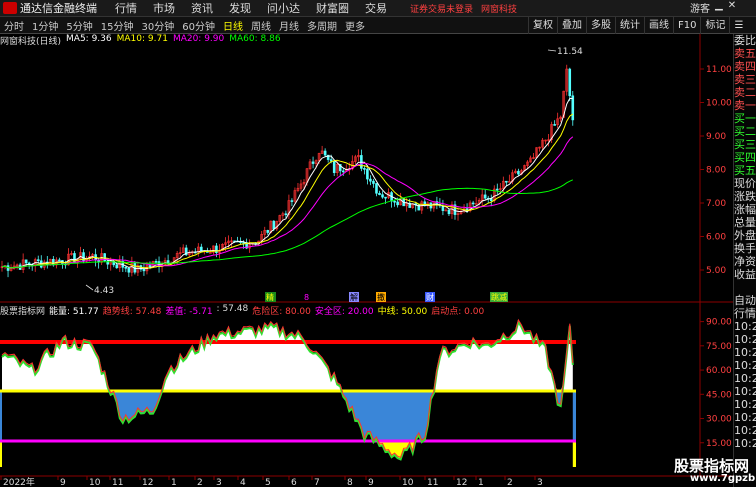 The image size is (756, 487). Describe the element at coordinates (745, 287) in the screenshot. I see `quote-panel-row` at that location.